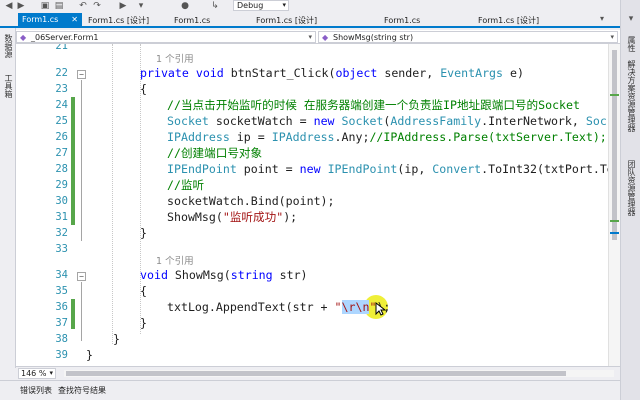  Describe the element at coordinates (338, 307) in the screenshot. I see `string-literal: "` at that location.